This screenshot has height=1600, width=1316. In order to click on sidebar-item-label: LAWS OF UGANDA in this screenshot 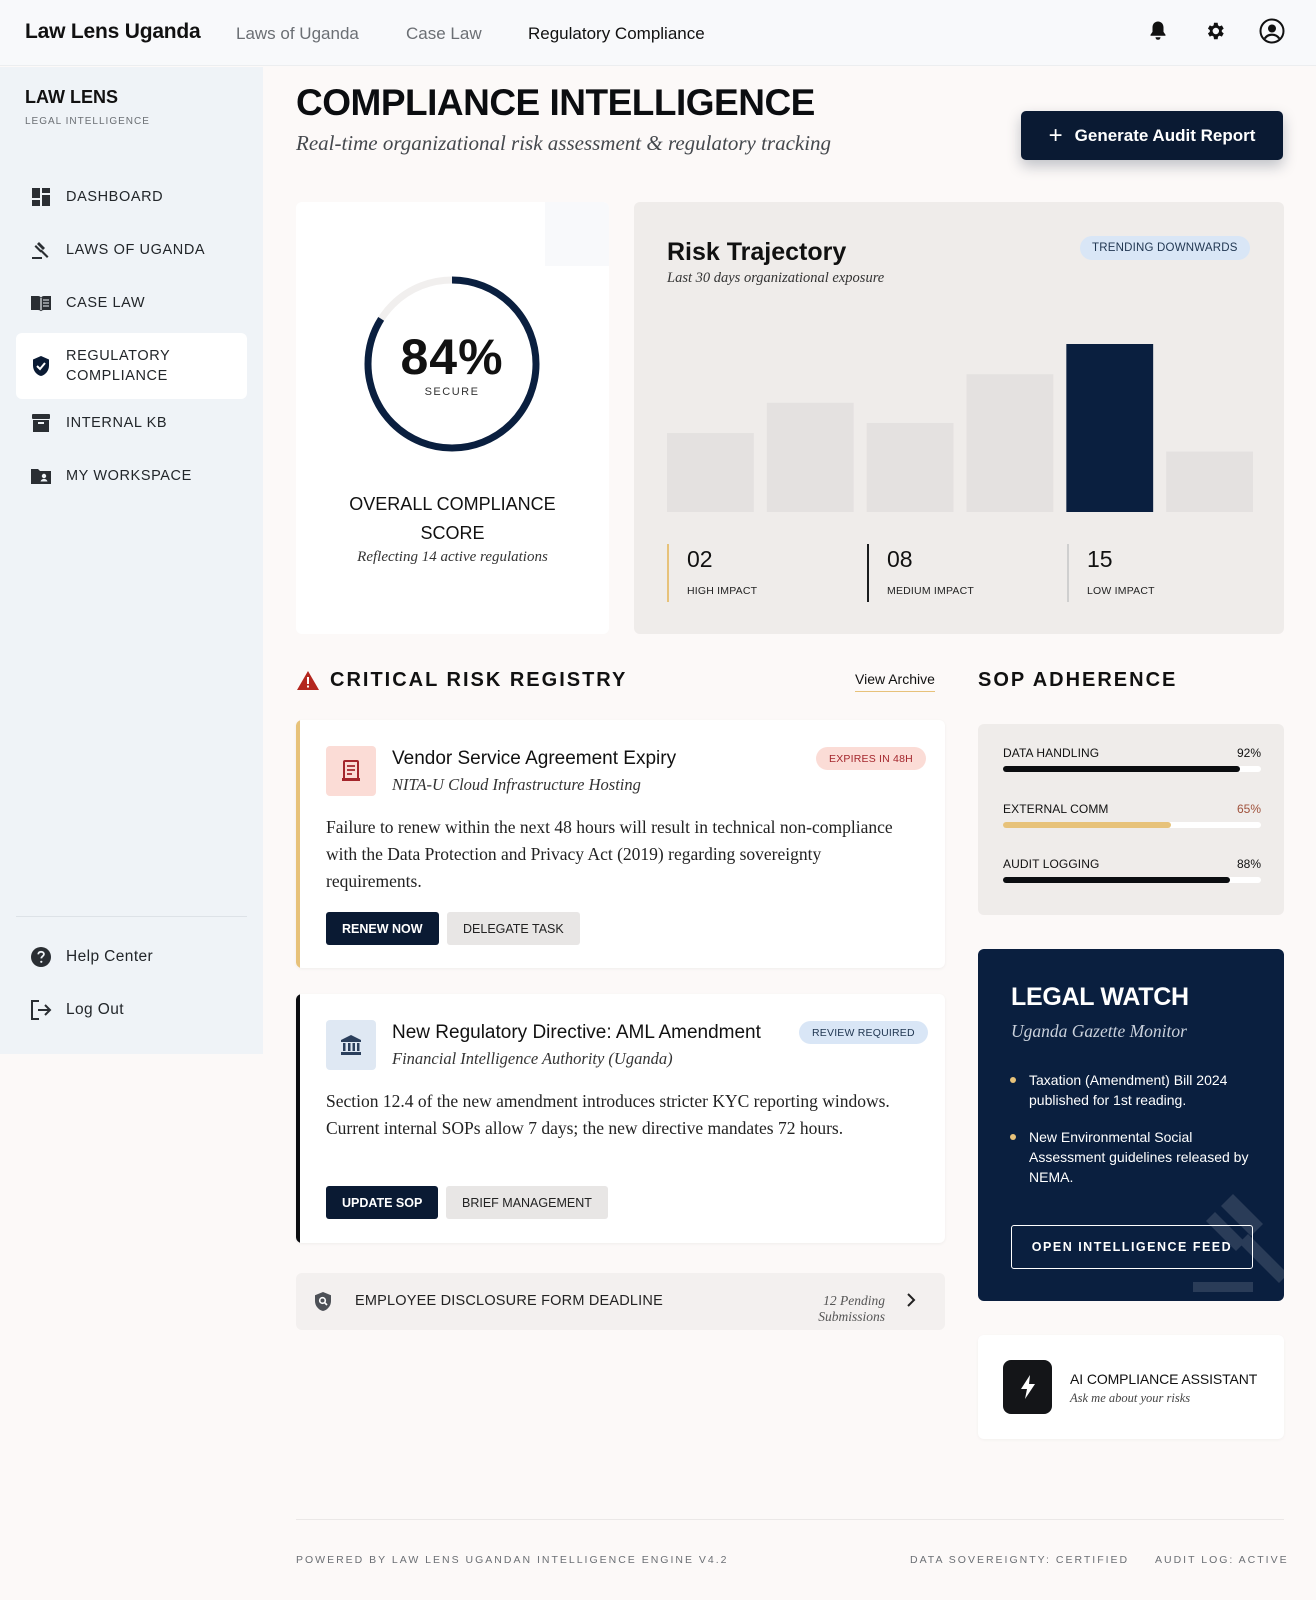, I will do `click(136, 250)`.